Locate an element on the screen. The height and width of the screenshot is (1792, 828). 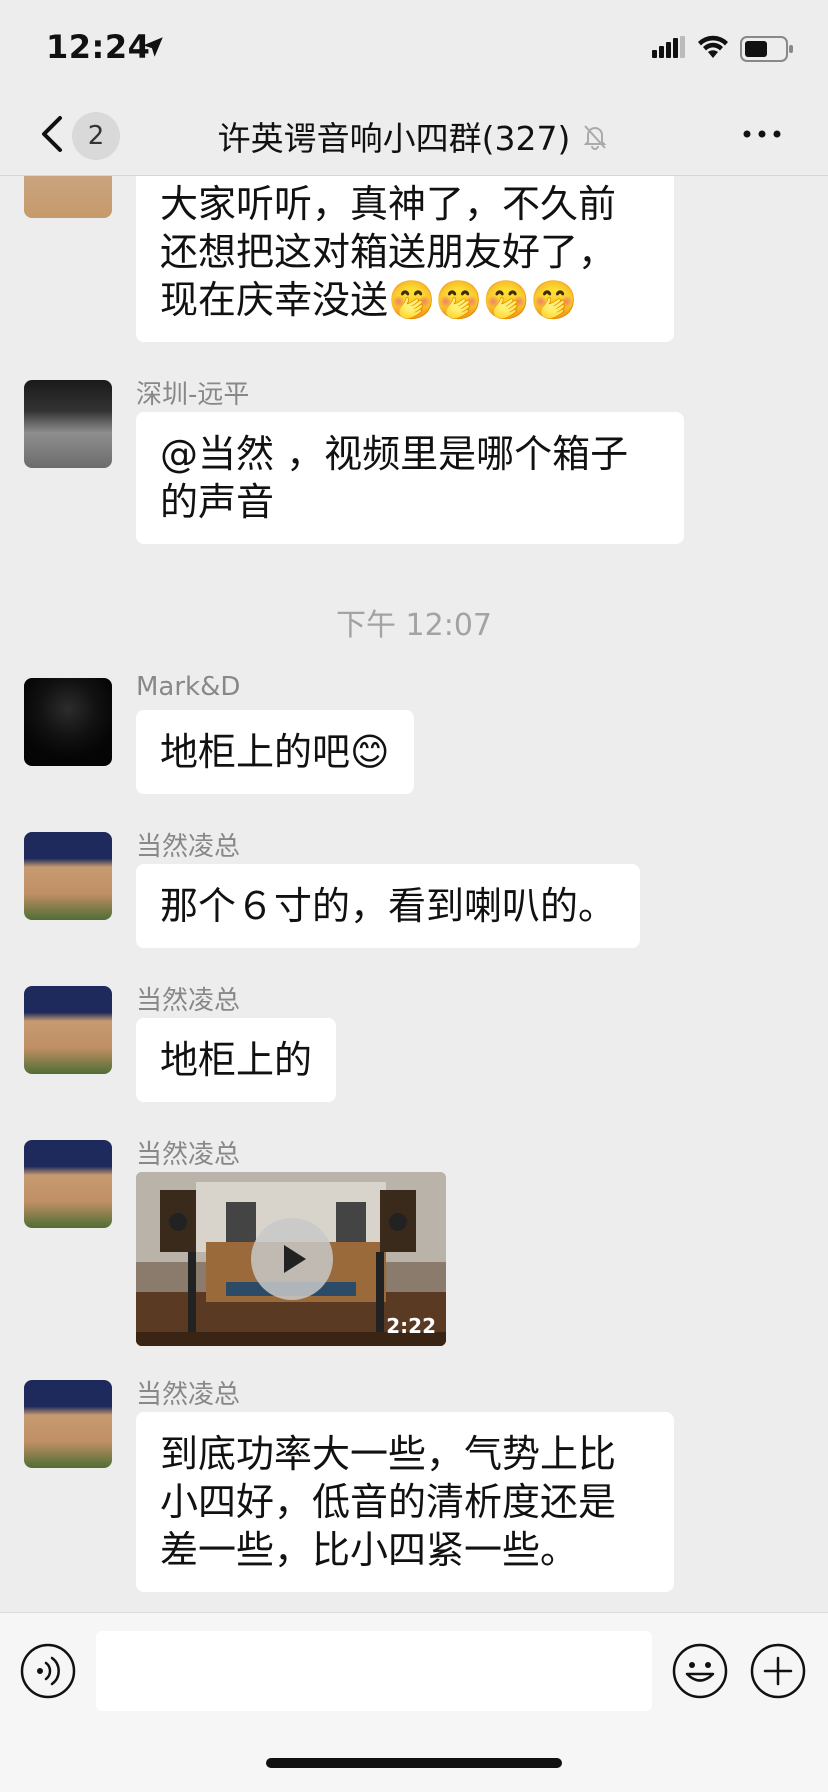
message-bubble: 大家听听，真神了，不久前还想把这对箱送朋友好了，现在庆幸没送🤭🤭🤭🤭 is located at coordinates (405, 255).